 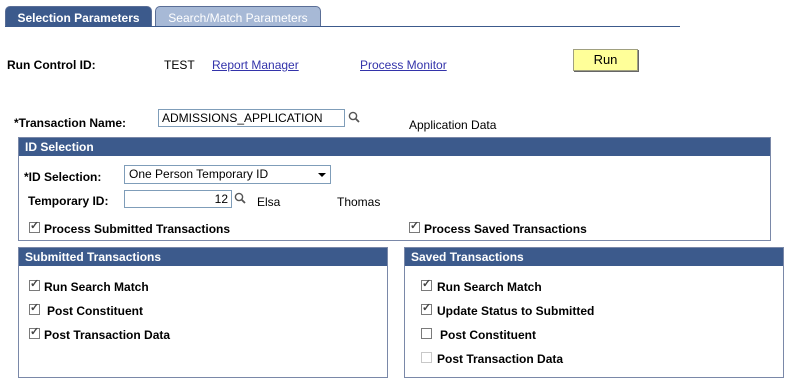 I want to click on submitted-post-transaction-data-label: Post Transaction Data, so click(x=107, y=335).